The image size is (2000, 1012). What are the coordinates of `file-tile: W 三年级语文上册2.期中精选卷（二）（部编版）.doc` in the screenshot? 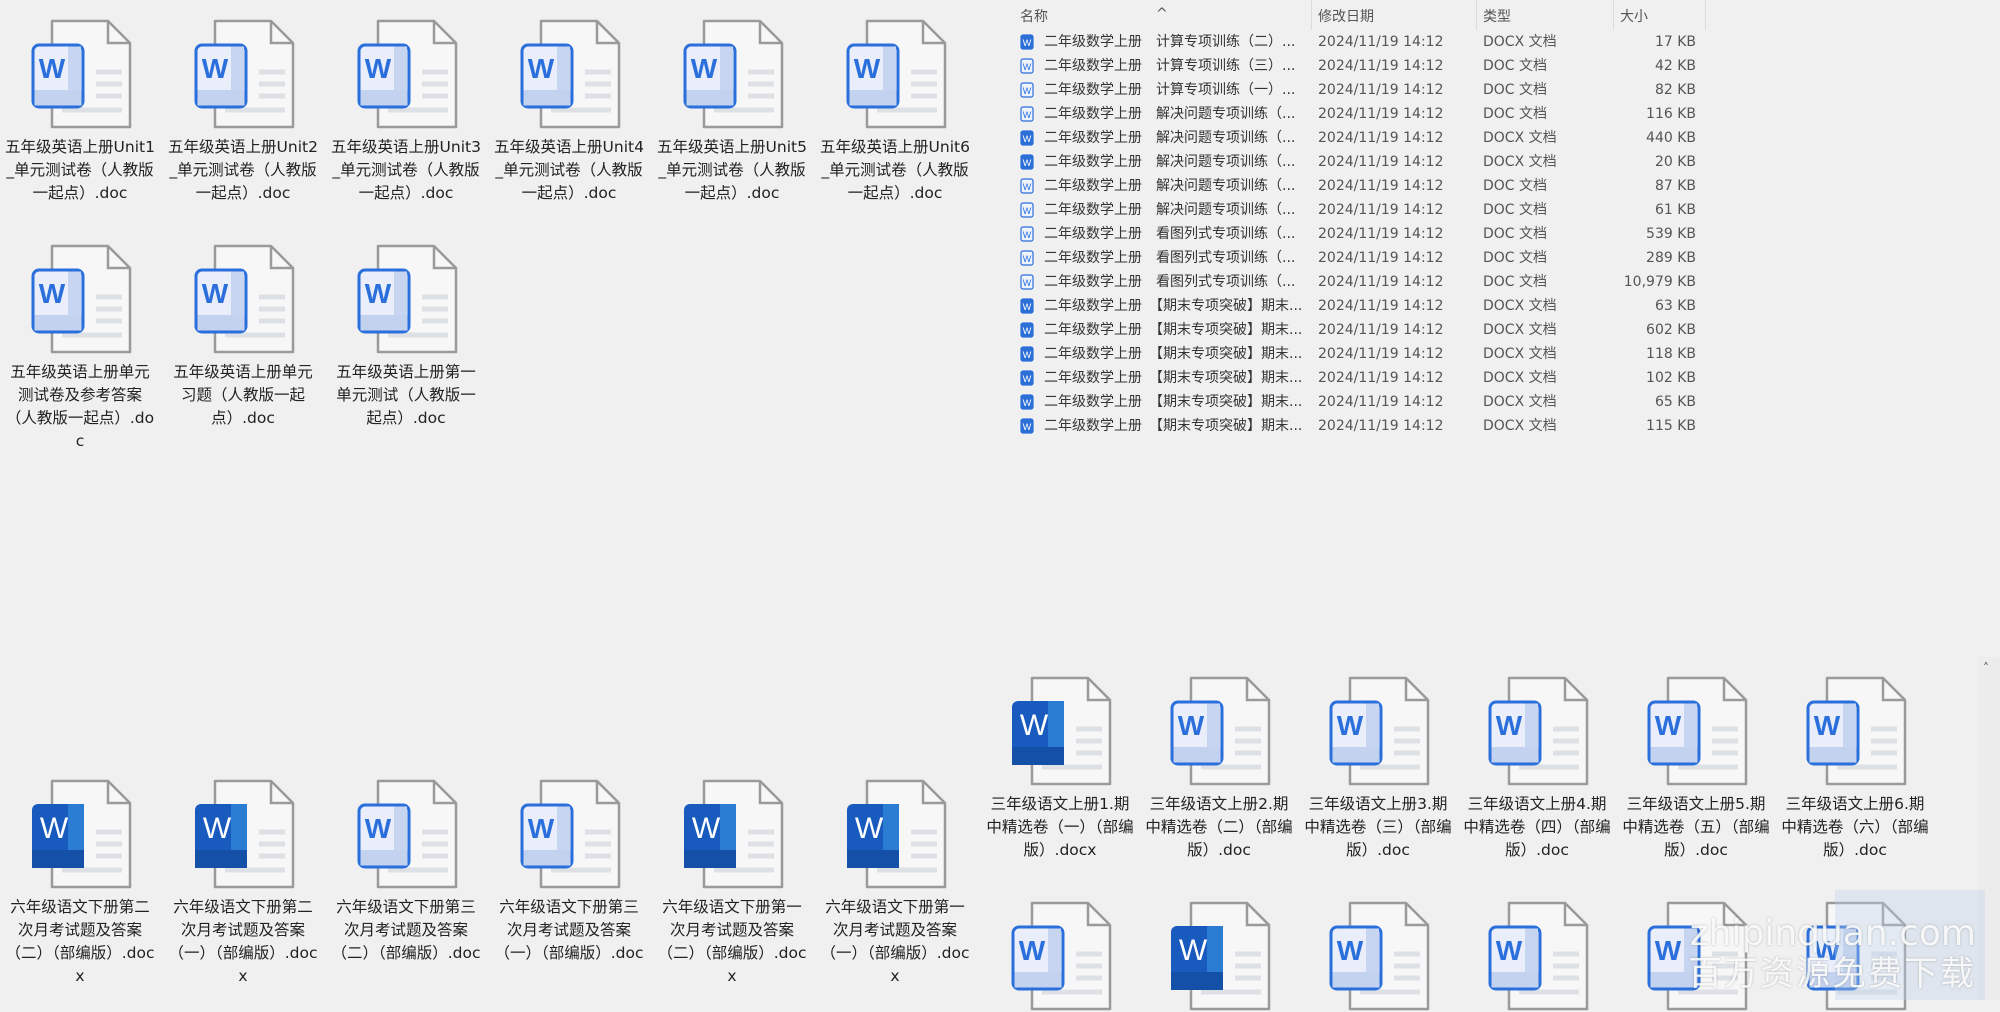 It's located at (1219, 768).